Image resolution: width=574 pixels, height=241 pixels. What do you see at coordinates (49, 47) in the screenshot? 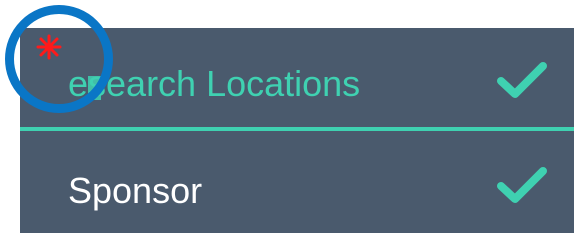
I see `asterisk-icon` at bounding box center [49, 47].